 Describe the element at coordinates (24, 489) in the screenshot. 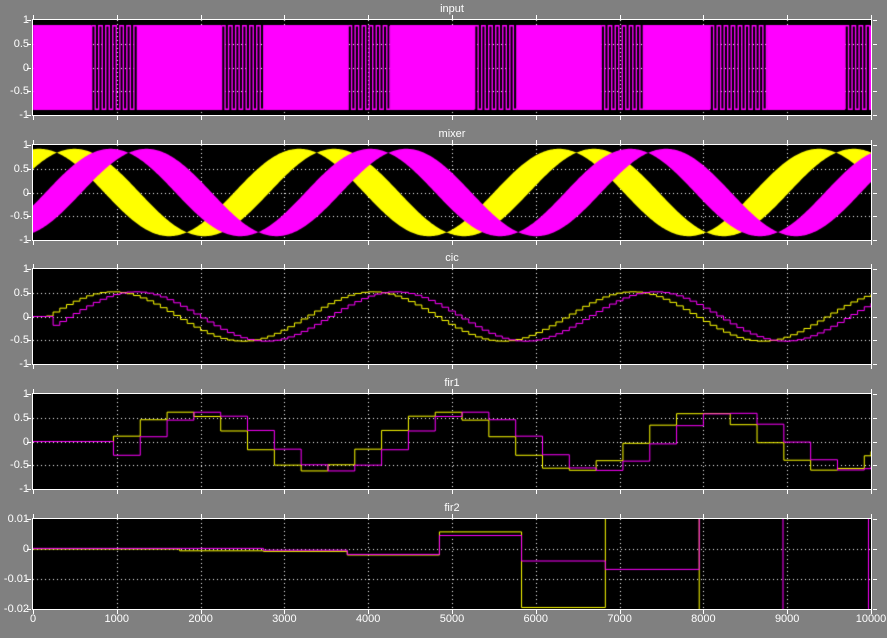

I see `y-tick-label-fir1: -1` at that location.